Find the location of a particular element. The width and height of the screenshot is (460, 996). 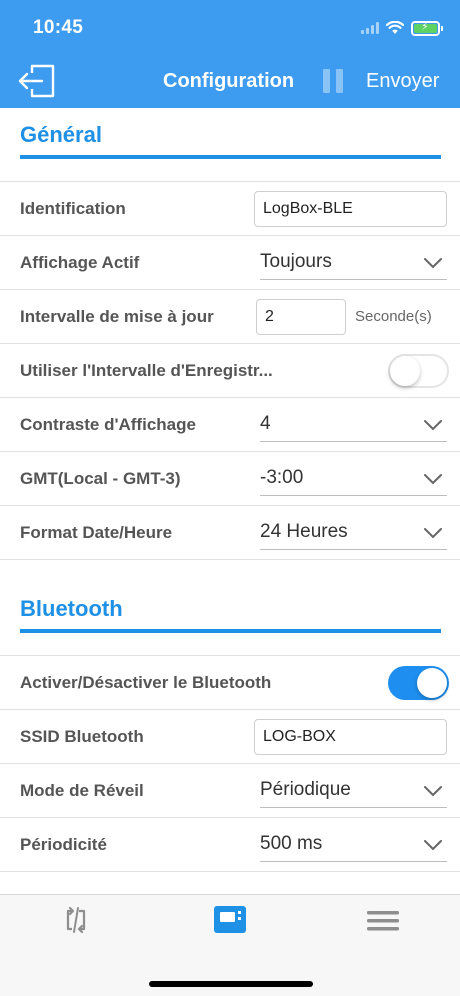

row-label: Mode de Réveil is located at coordinates (82, 790).